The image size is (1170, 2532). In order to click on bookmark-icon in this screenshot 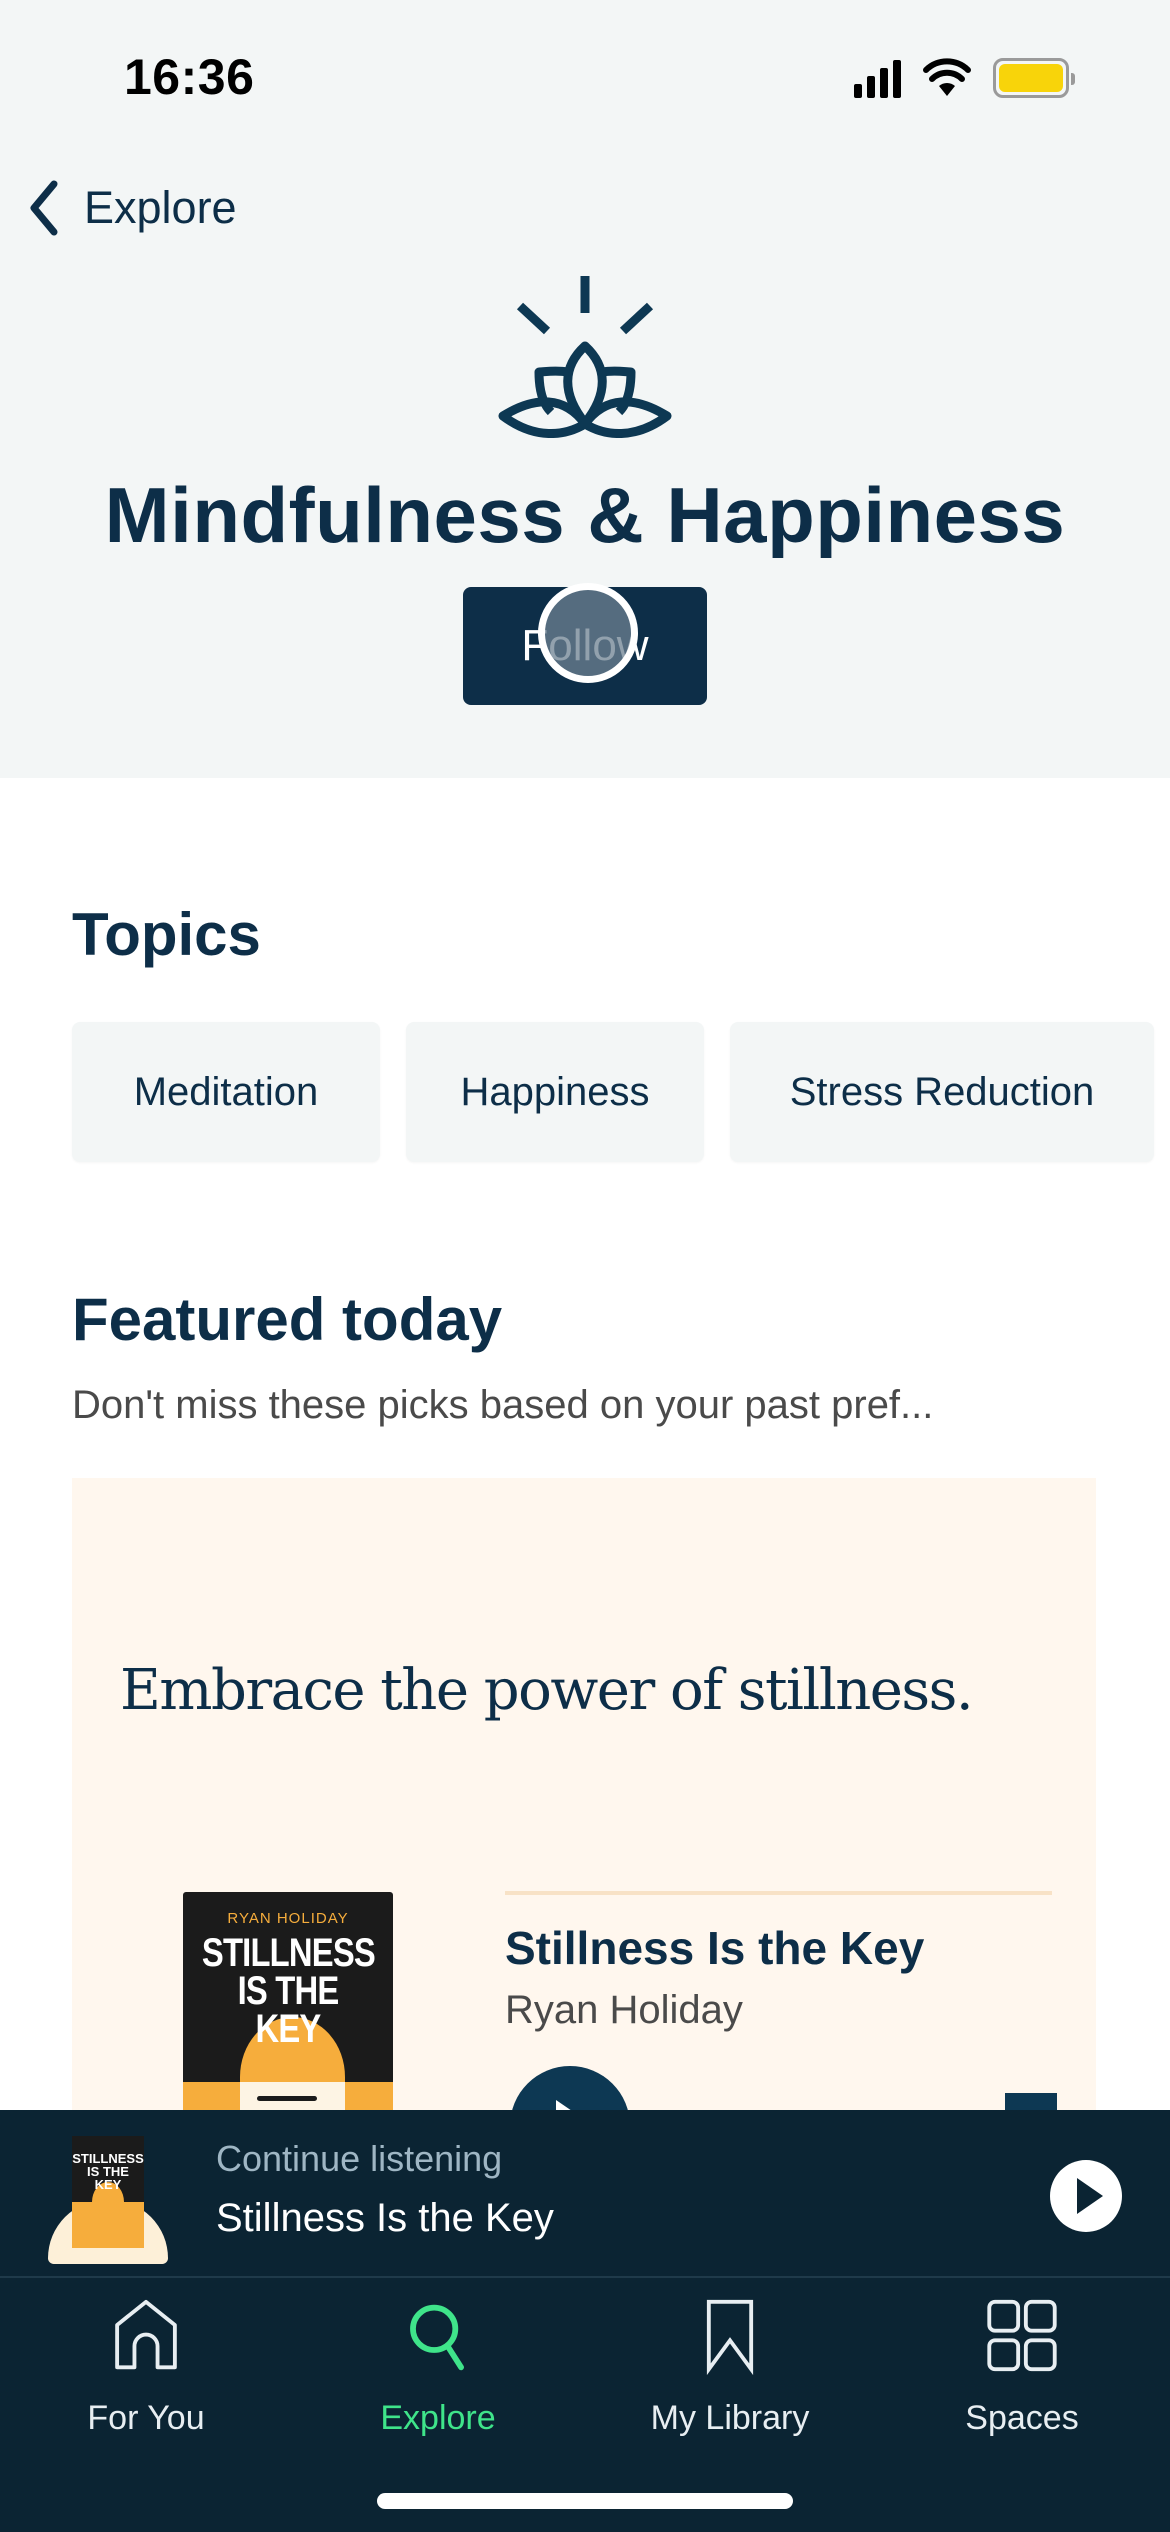, I will do `click(730, 2337)`.